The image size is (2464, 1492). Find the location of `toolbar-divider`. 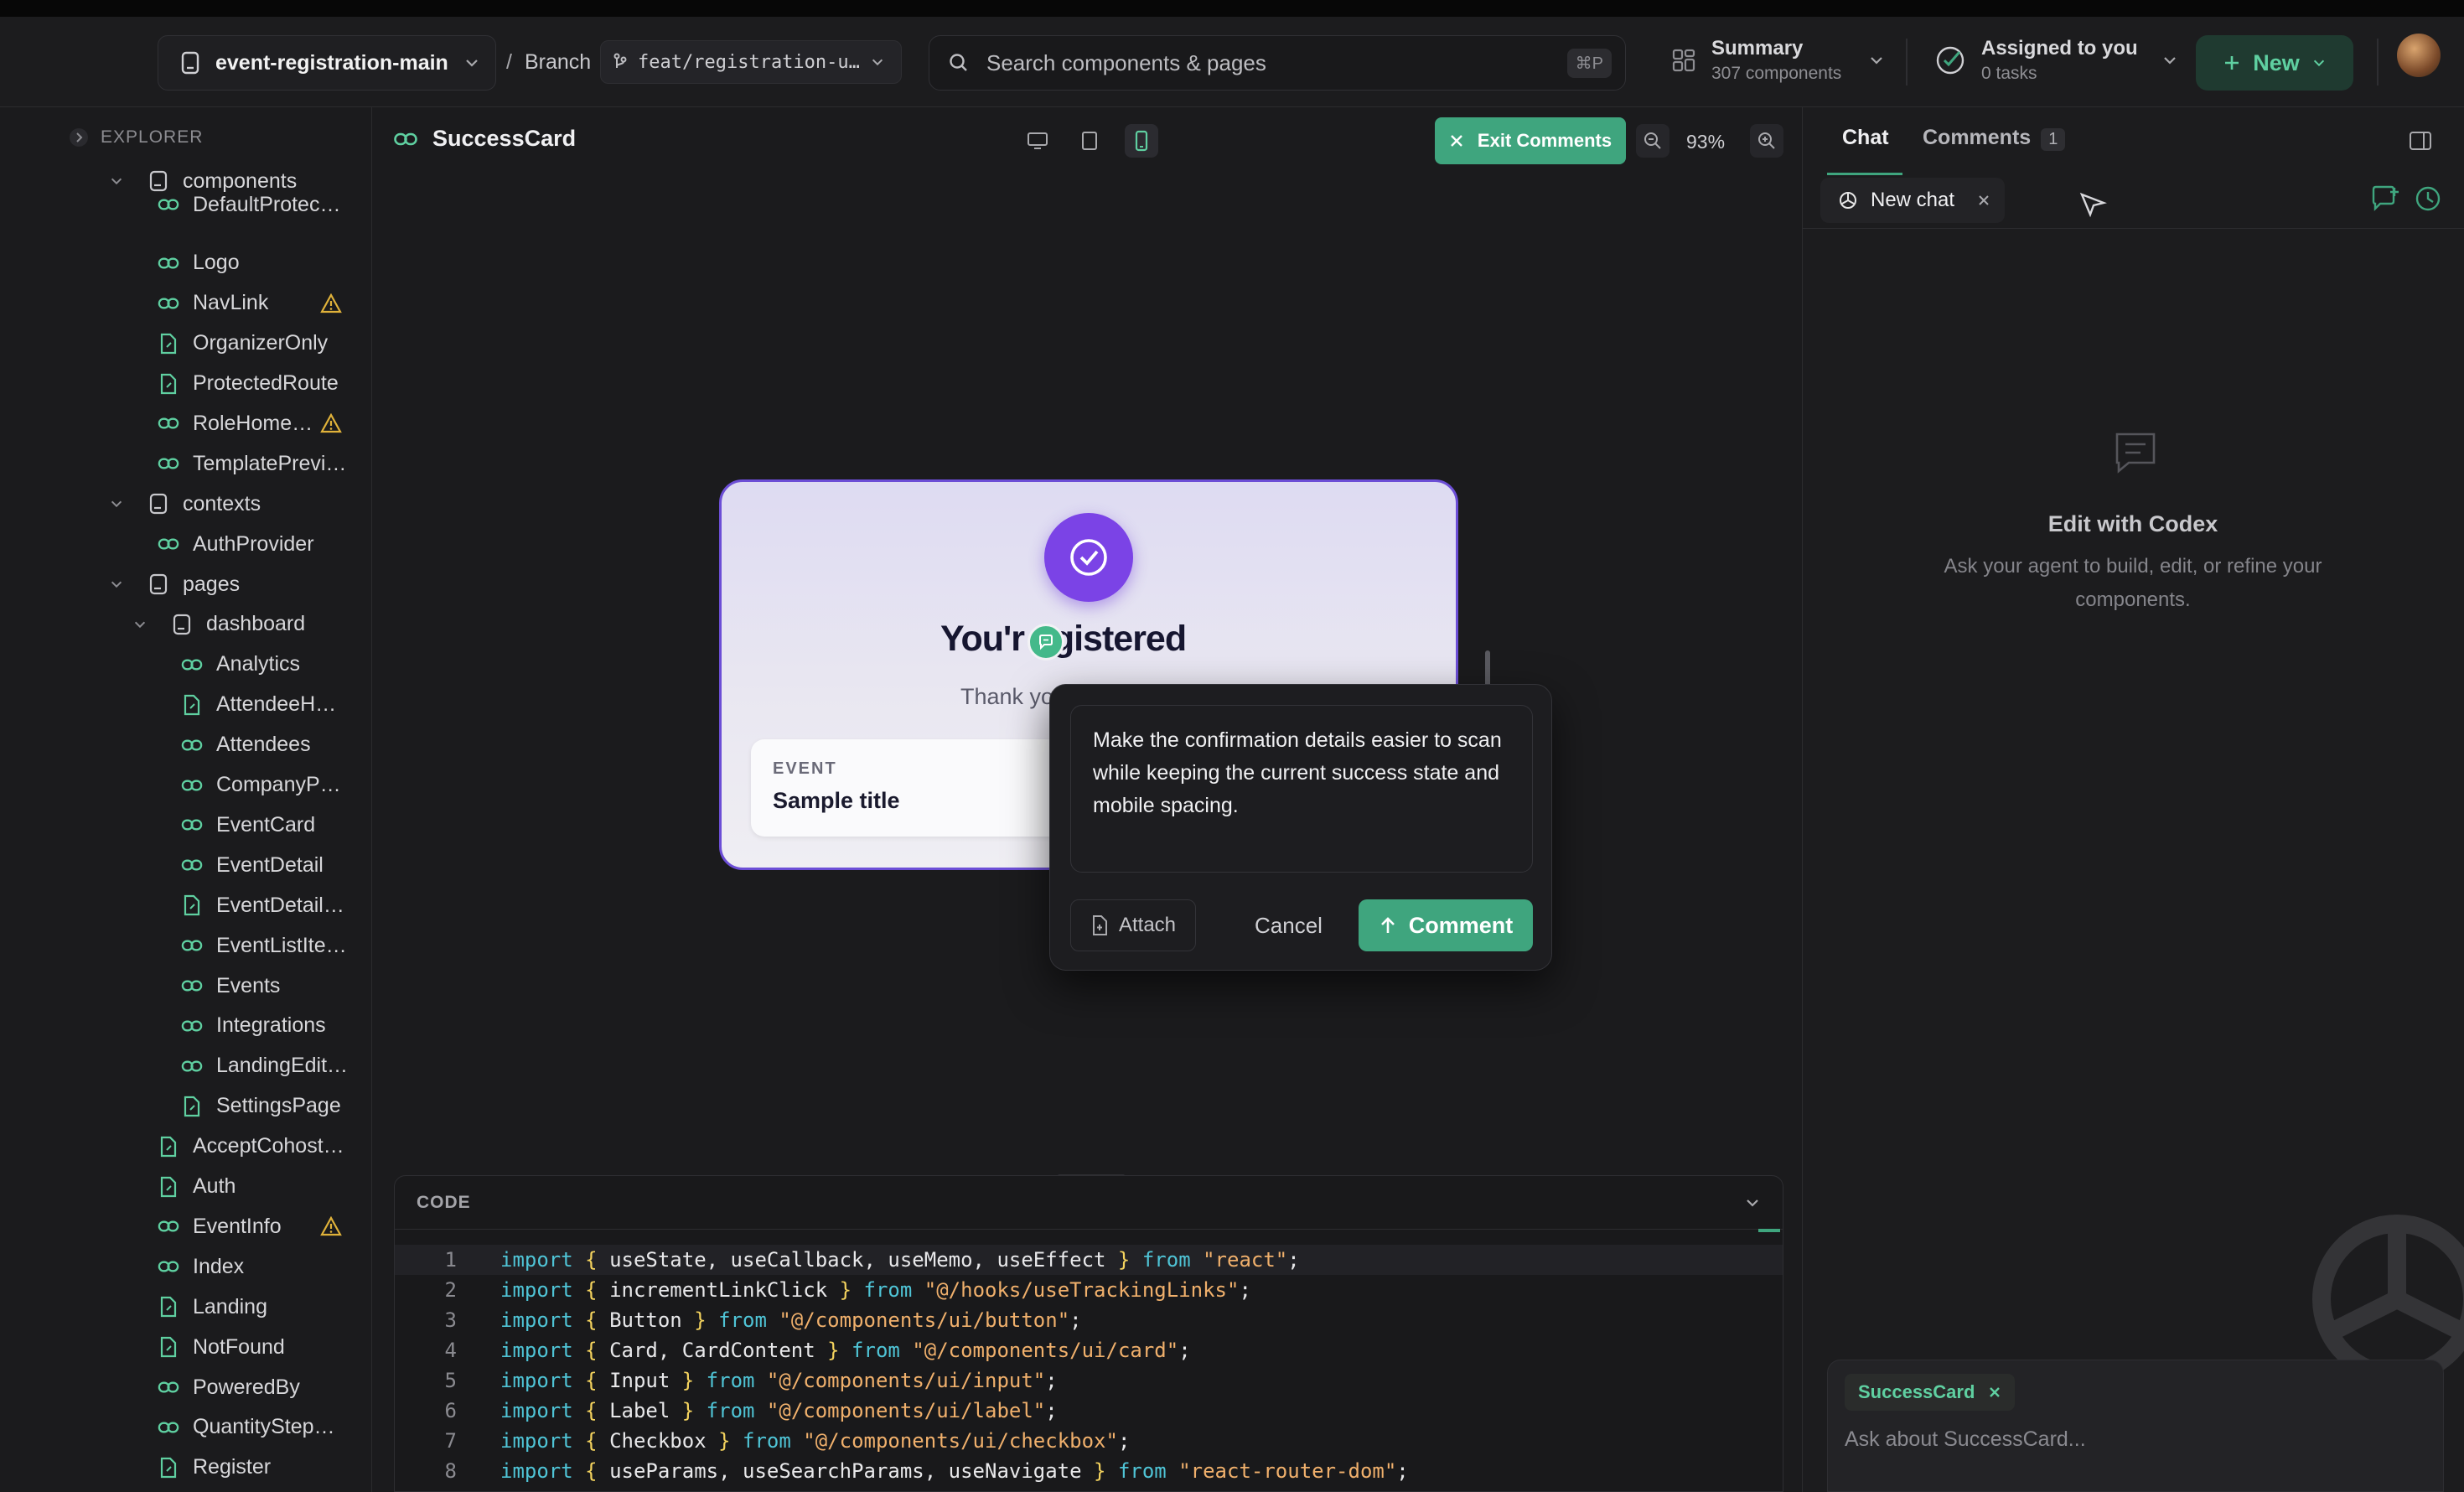

toolbar-divider is located at coordinates (2378, 62).